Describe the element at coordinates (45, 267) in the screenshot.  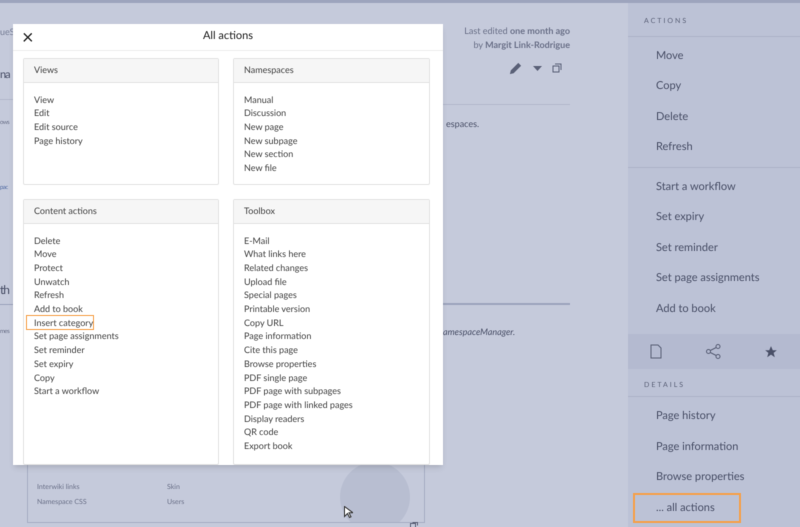
I see `action-link: Protect` at that location.